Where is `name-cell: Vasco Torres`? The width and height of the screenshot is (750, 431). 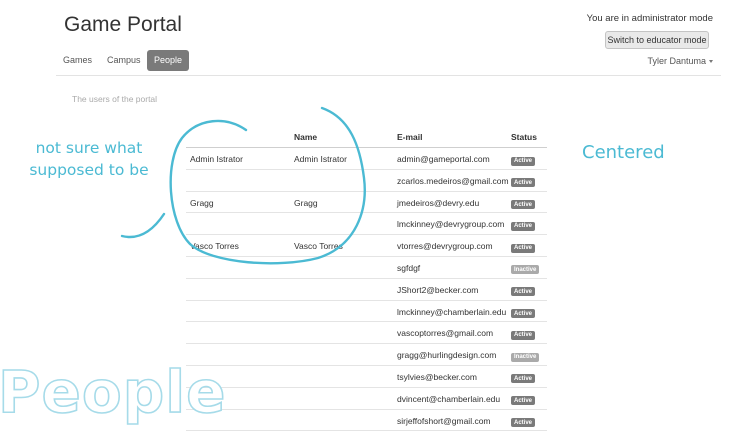
name-cell: Vasco Torres is located at coordinates (318, 246).